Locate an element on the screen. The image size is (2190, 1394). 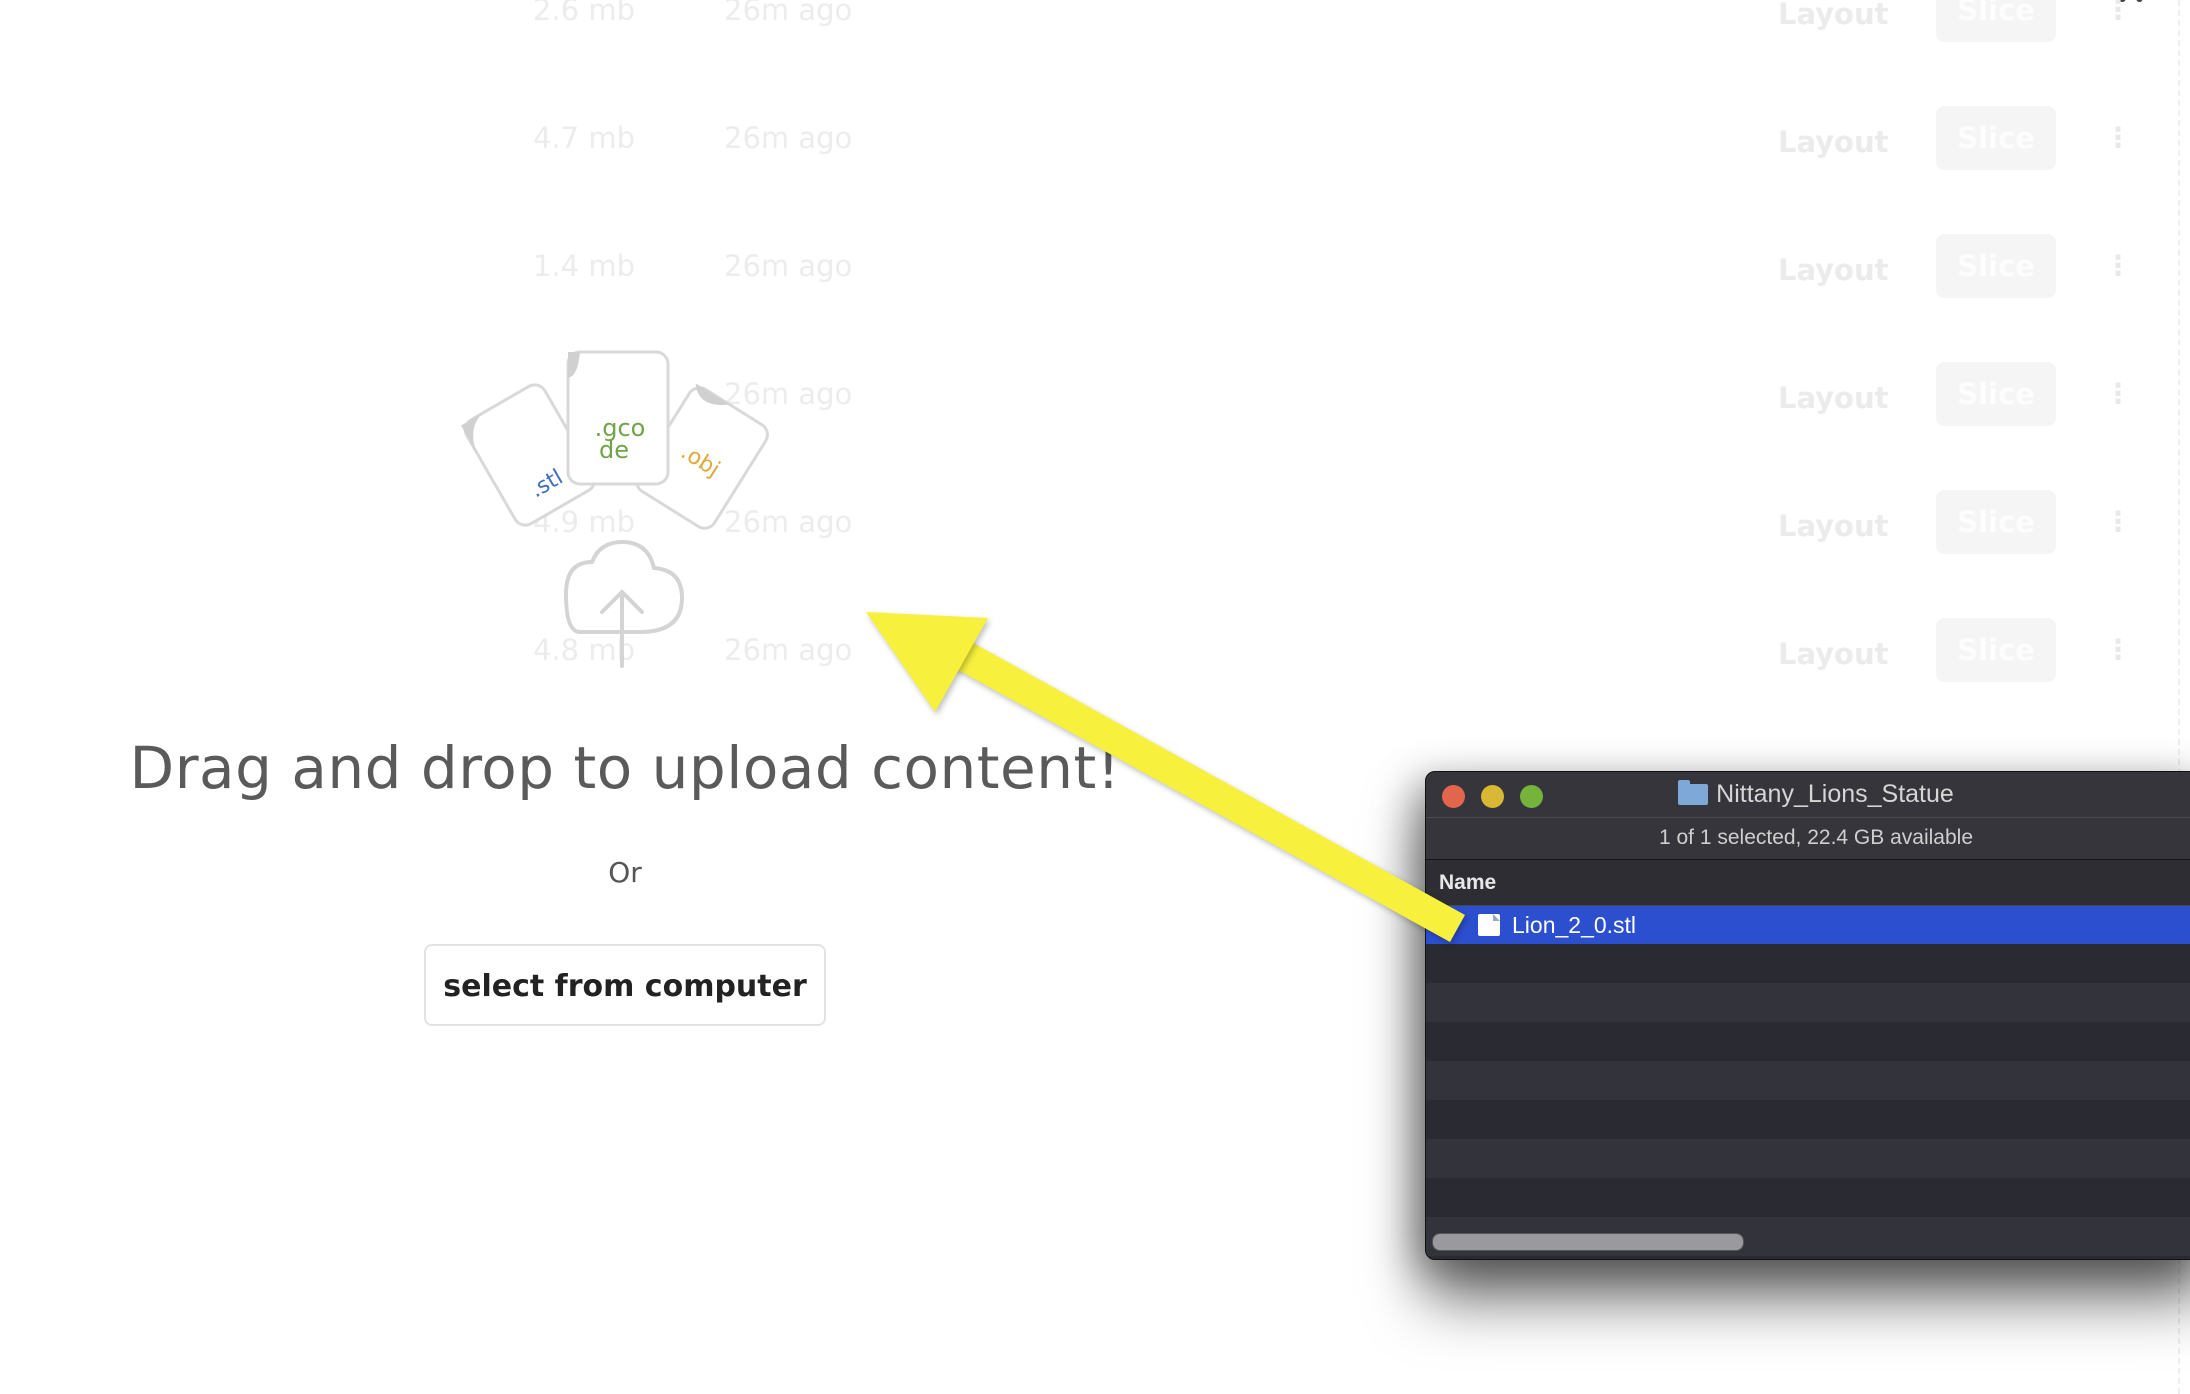
file-size: 2.6 mb is located at coordinates (584, 13).